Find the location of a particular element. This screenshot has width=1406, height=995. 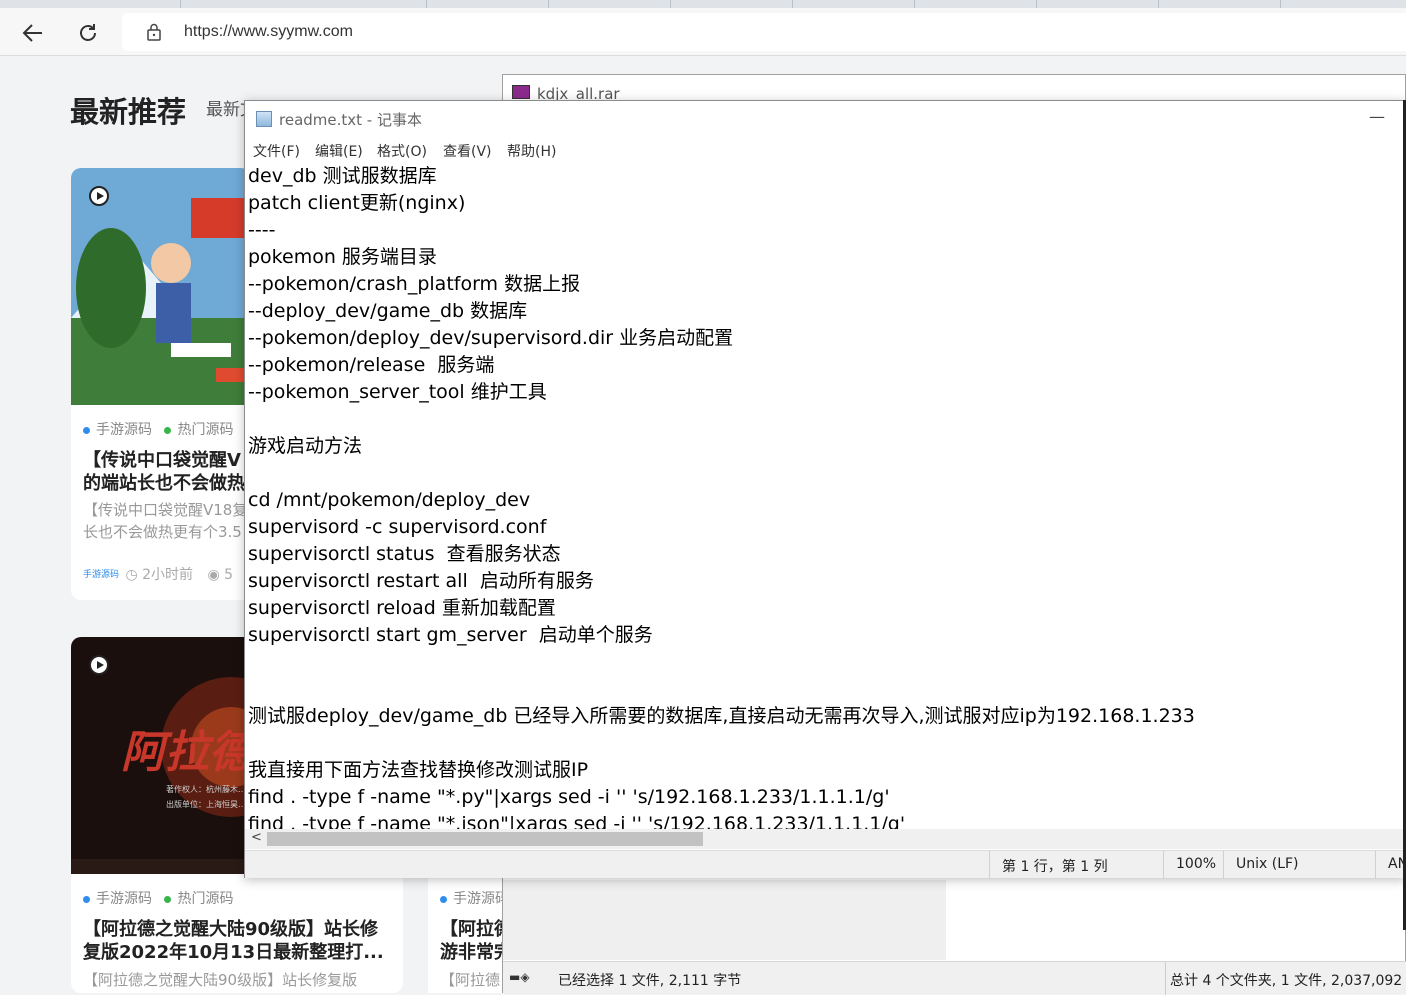

back-button is located at coordinates (33, 33).